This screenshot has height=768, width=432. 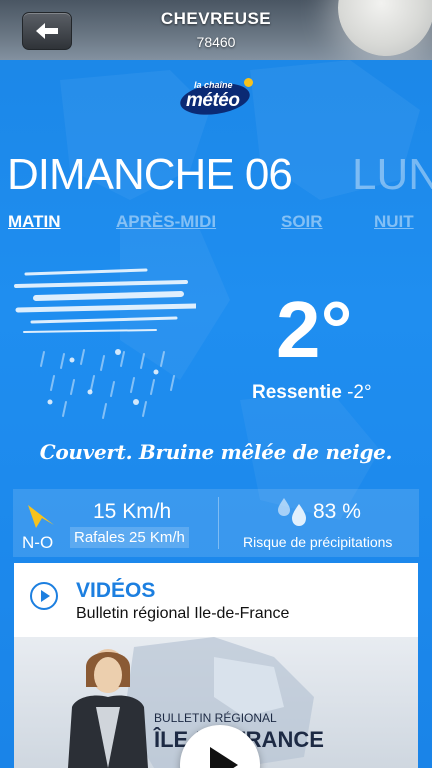 What do you see at coordinates (216, 18) in the screenshot?
I see `city-name: CHEVREUSE` at bounding box center [216, 18].